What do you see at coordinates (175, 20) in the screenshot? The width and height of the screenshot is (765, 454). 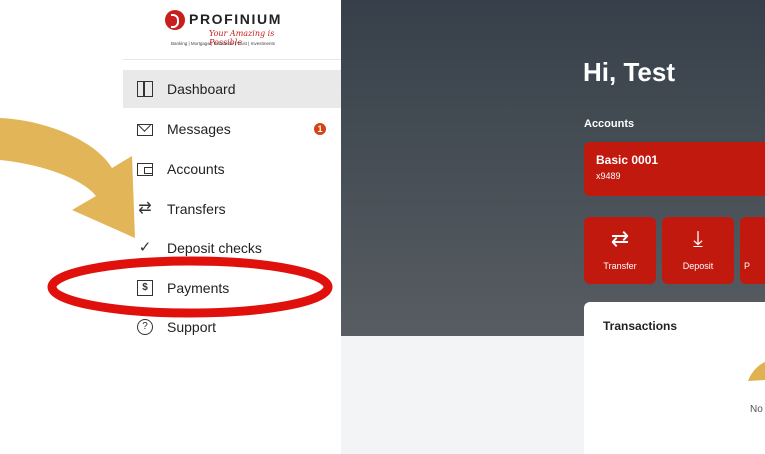 I see `logo-mark-icon` at bounding box center [175, 20].